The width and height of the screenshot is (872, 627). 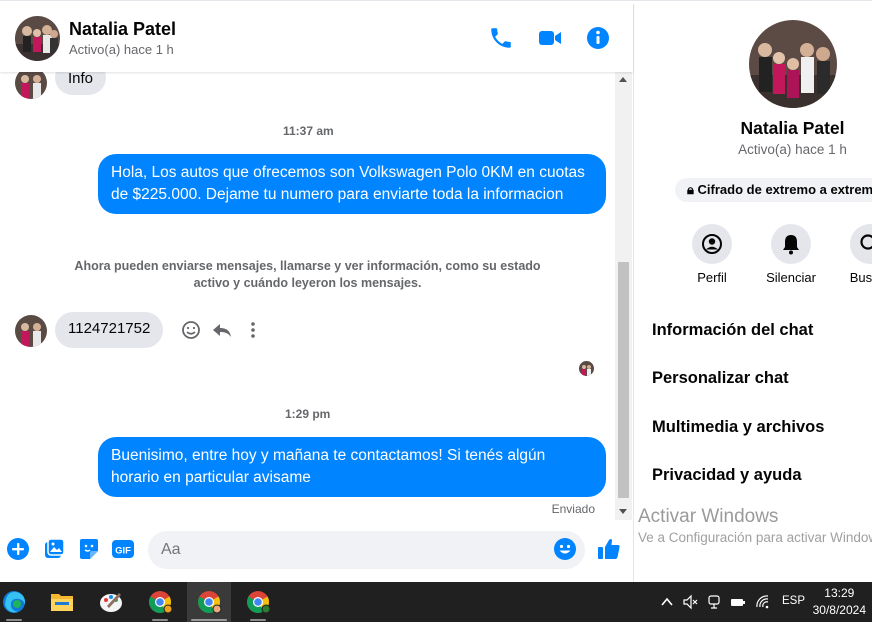 I want to click on profile-avatar, so click(x=793, y=64).